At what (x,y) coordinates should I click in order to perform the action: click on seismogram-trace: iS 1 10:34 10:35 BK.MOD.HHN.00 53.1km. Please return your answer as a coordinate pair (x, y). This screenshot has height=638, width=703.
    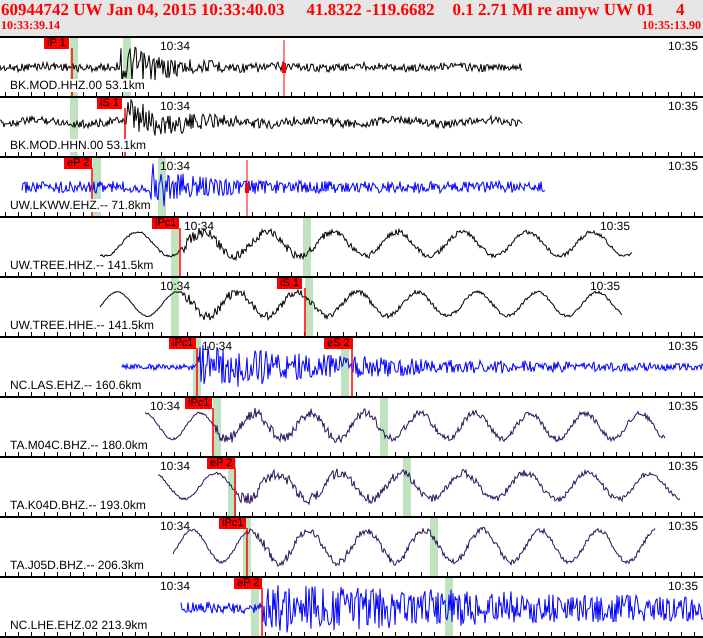
    Looking at the image, I should click on (351, 128).